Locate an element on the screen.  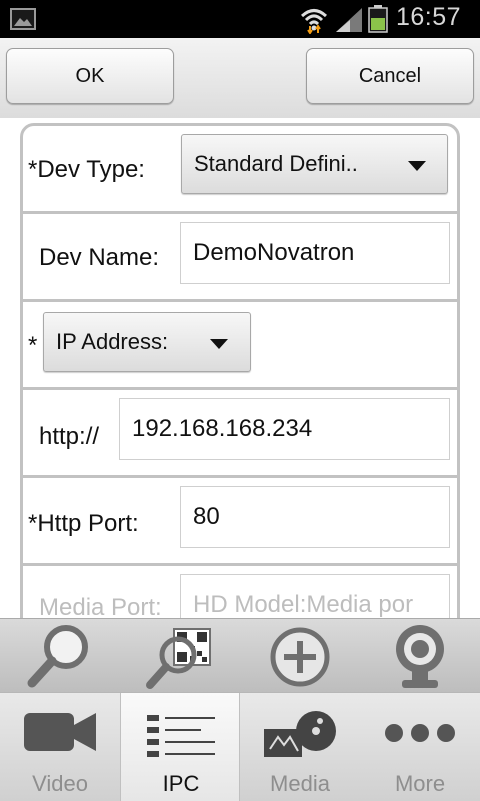
webcam-icon is located at coordinates (420, 656).